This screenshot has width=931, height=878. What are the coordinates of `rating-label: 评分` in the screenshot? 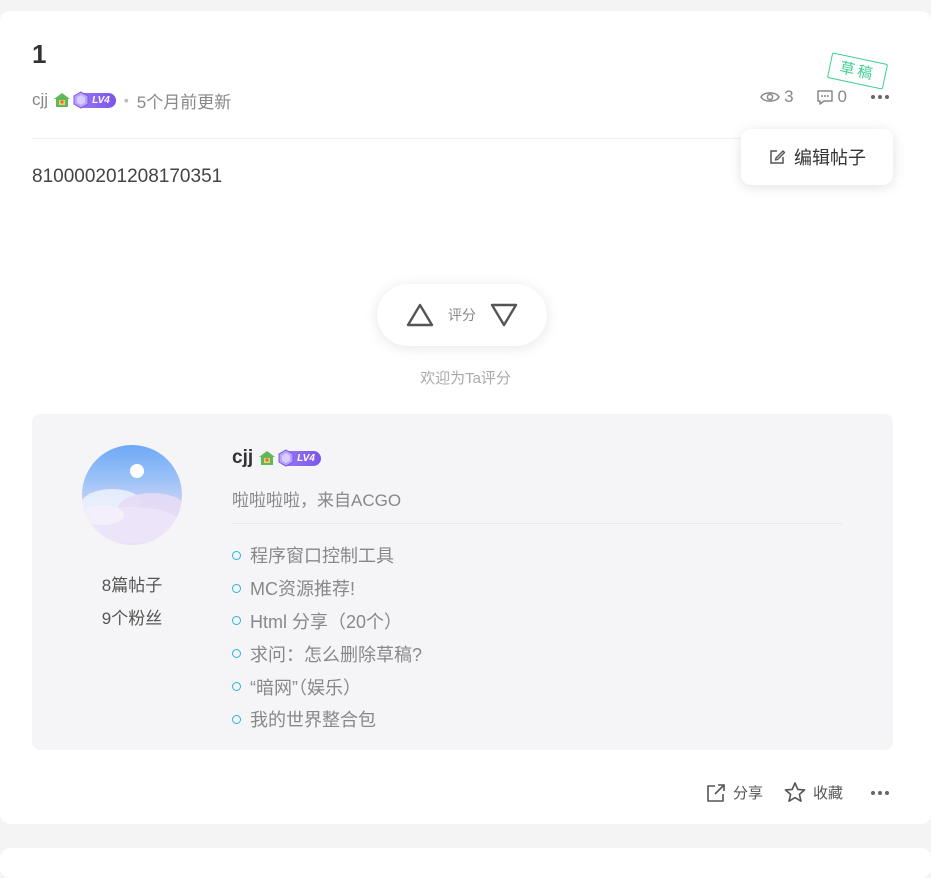 It's located at (462, 315).